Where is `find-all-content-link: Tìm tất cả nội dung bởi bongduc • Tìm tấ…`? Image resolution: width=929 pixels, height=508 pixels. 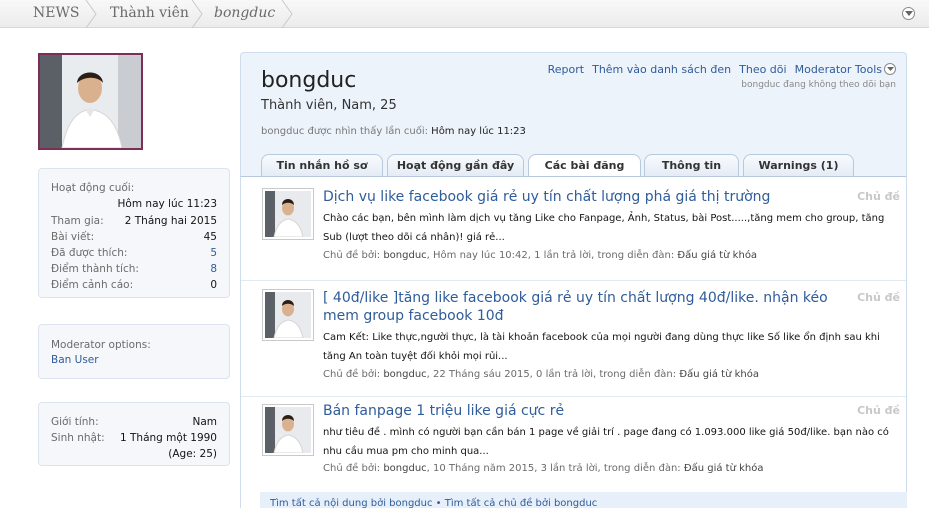 find-all-content-link: Tìm tất cả nội dung bởi bongduc • Tìm tấ… is located at coordinates (583, 500).